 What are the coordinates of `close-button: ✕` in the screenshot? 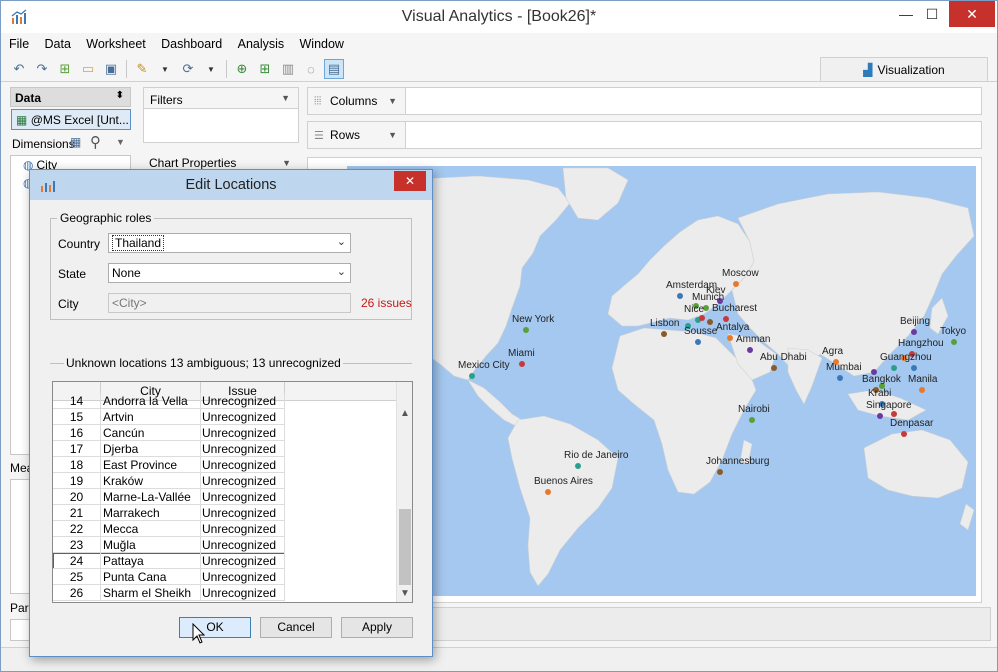 It's located at (972, 14).